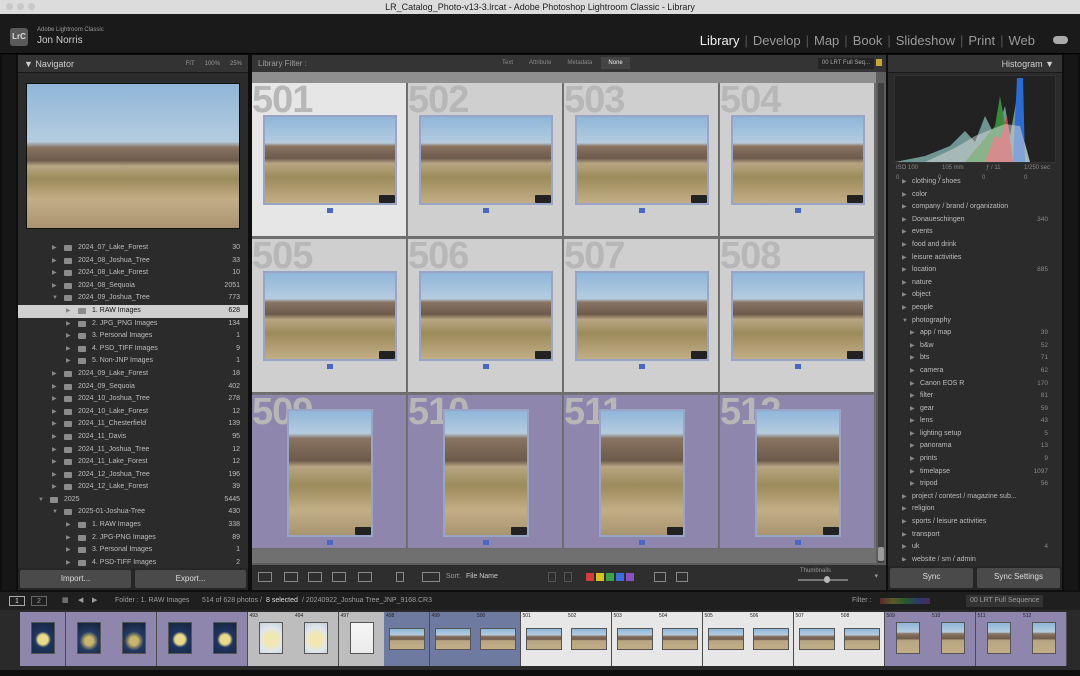 The height and width of the screenshot is (676, 1080). I want to click on folder-row: ▶ 5. Non-JNP Images 1, so click(133, 361).